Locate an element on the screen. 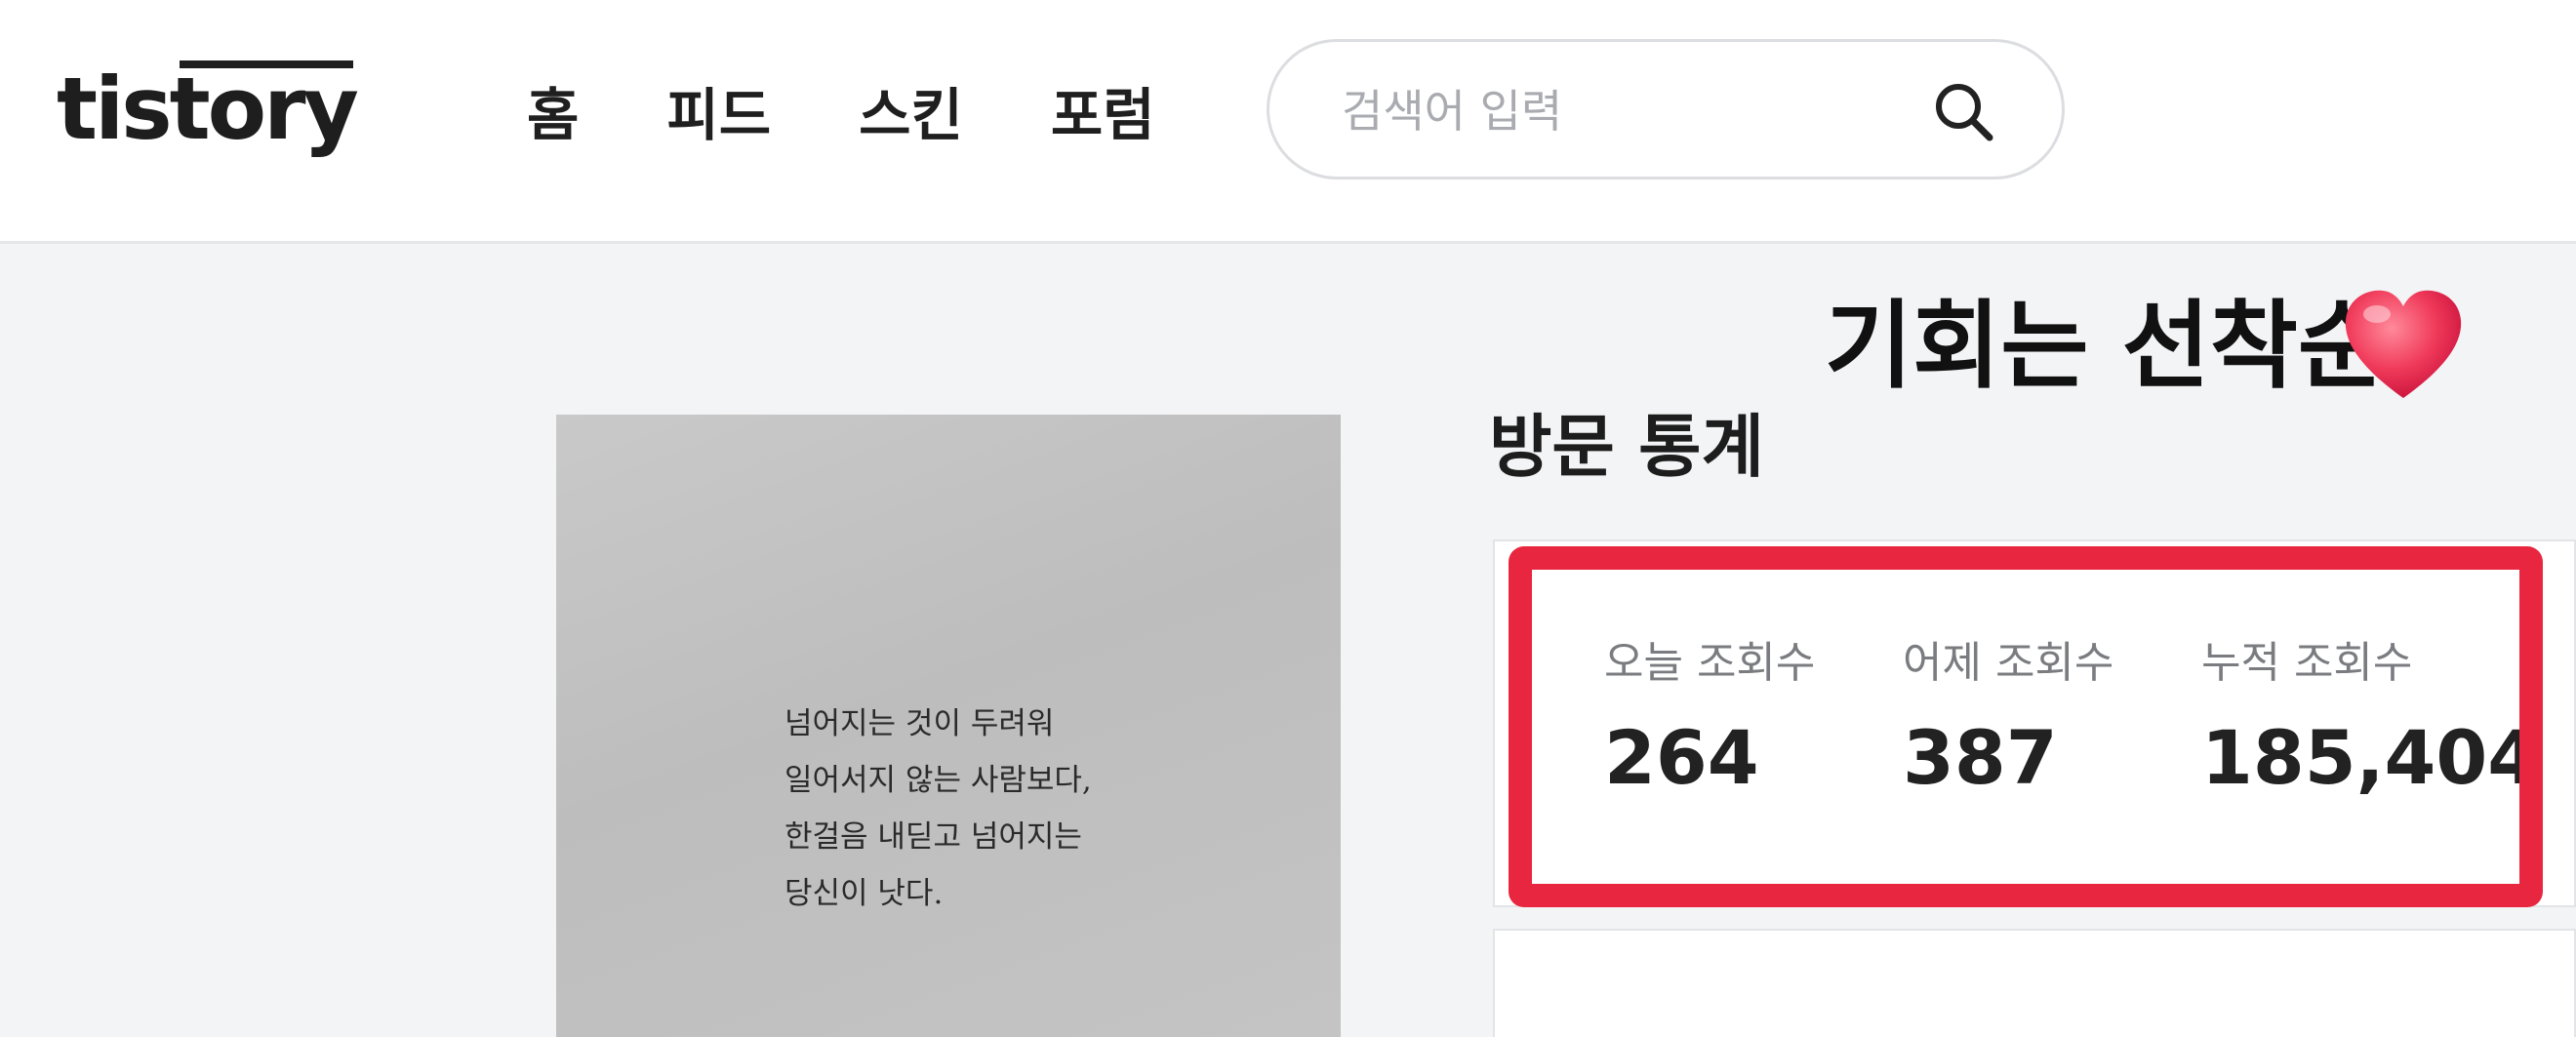 Image resolution: width=2576 pixels, height=1037 pixels. red-heart-icon is located at coordinates (2403, 344).